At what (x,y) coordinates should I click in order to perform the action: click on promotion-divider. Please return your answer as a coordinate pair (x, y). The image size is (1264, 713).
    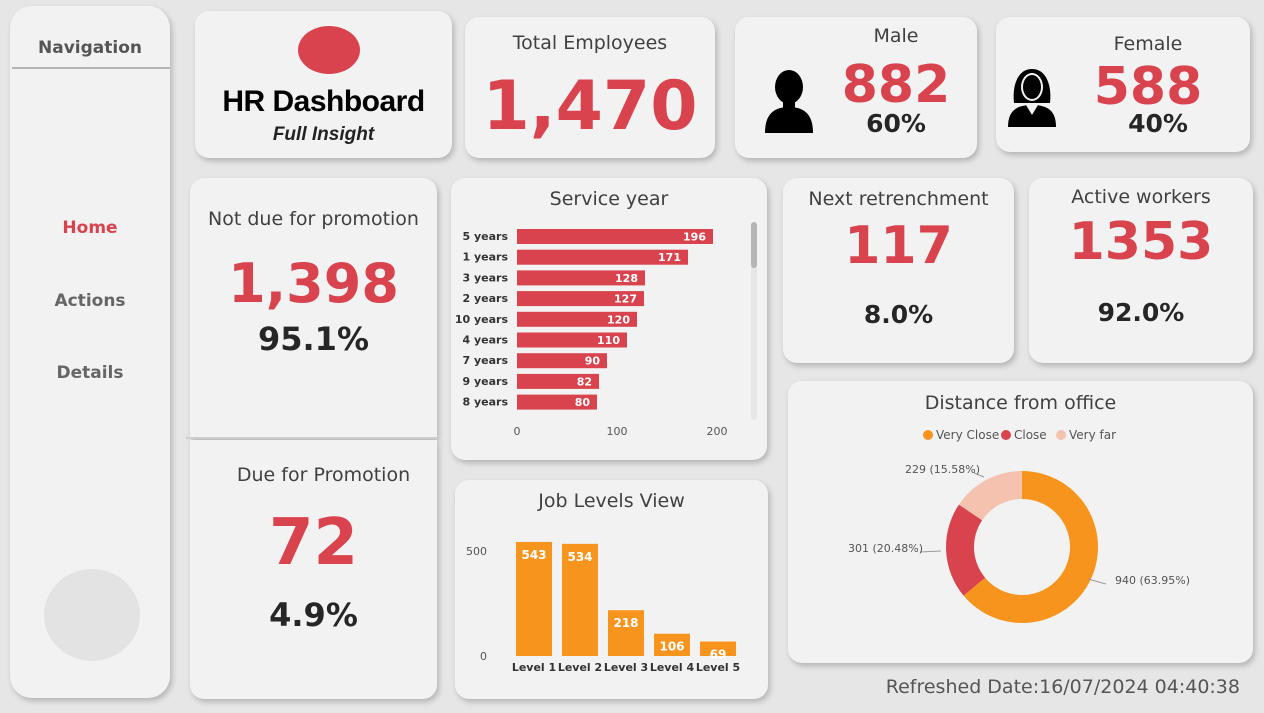
    Looking at the image, I should click on (312, 438).